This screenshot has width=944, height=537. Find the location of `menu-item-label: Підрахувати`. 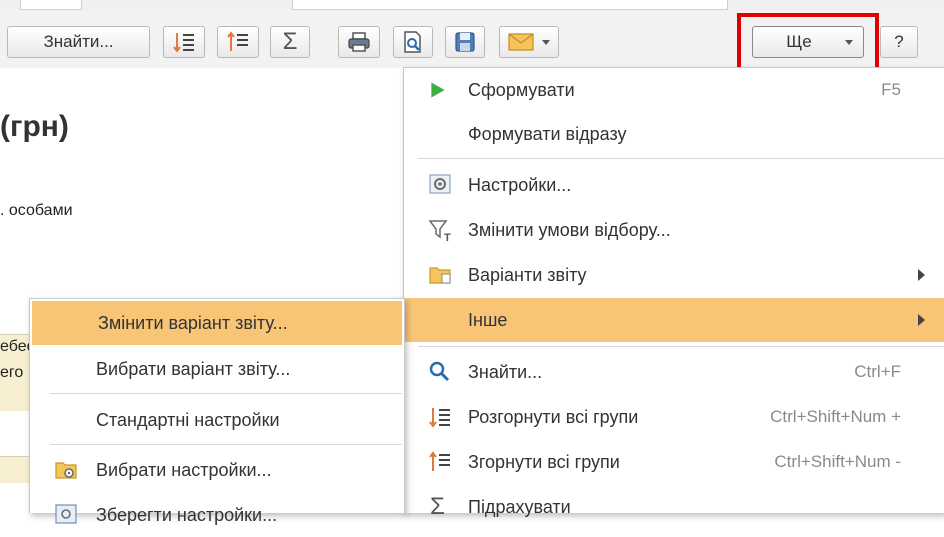

menu-item-label: Підрахувати is located at coordinates (519, 506).